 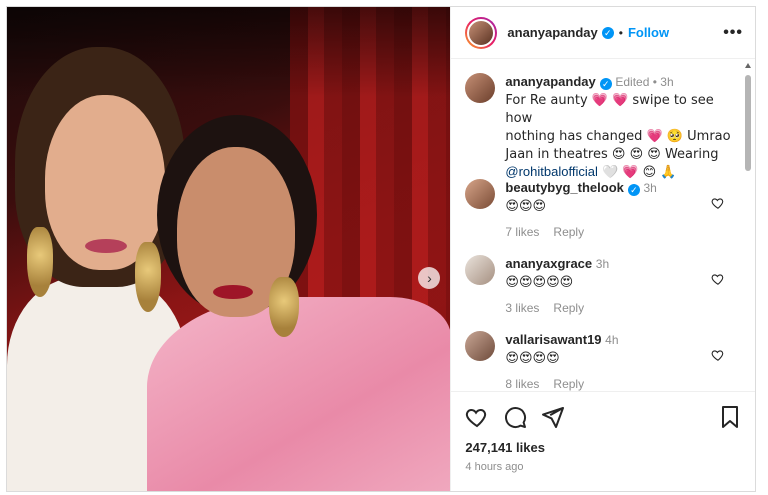 I want to click on caption-line-3: Jaan in theatres 😍 😍 😍 Wearing, so click(x=612, y=154).